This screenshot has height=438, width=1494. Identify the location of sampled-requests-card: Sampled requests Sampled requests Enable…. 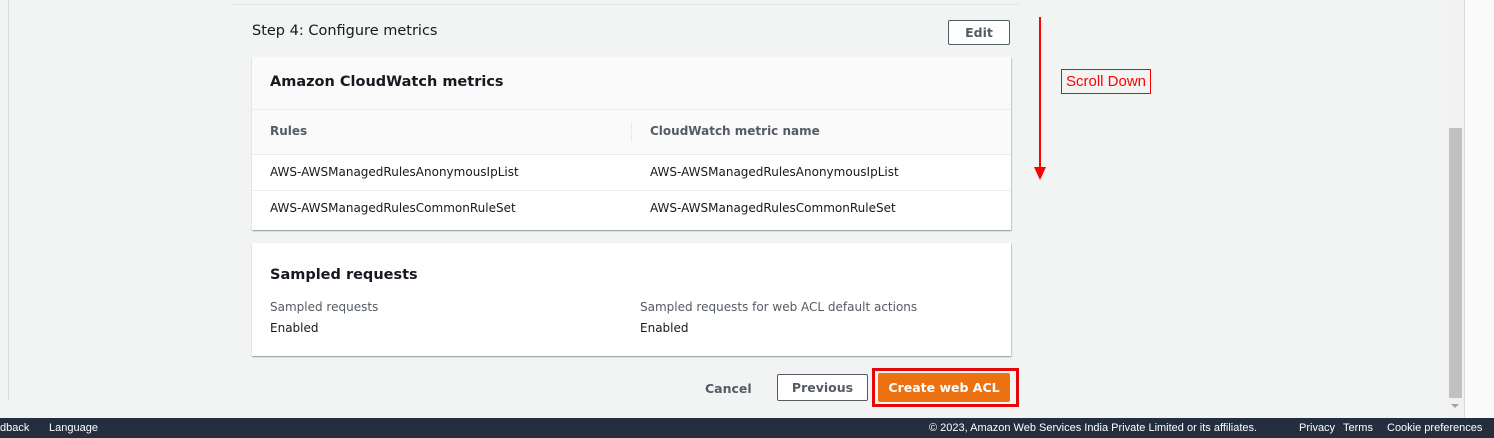
(631, 299).